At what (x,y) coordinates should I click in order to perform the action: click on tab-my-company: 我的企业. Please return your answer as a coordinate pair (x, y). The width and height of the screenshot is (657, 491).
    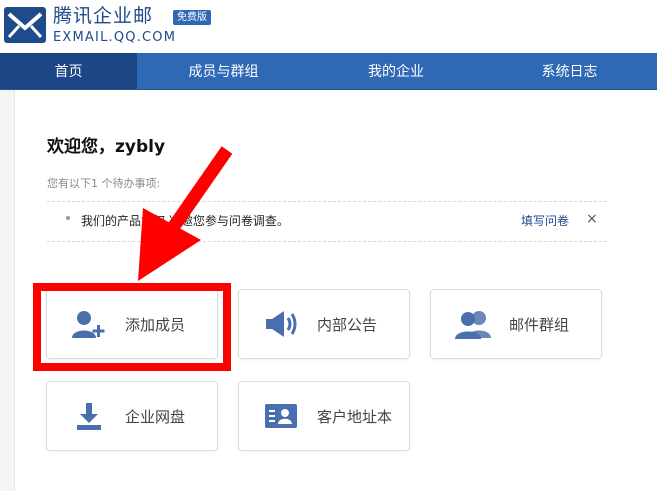
    Looking at the image, I should click on (396, 71).